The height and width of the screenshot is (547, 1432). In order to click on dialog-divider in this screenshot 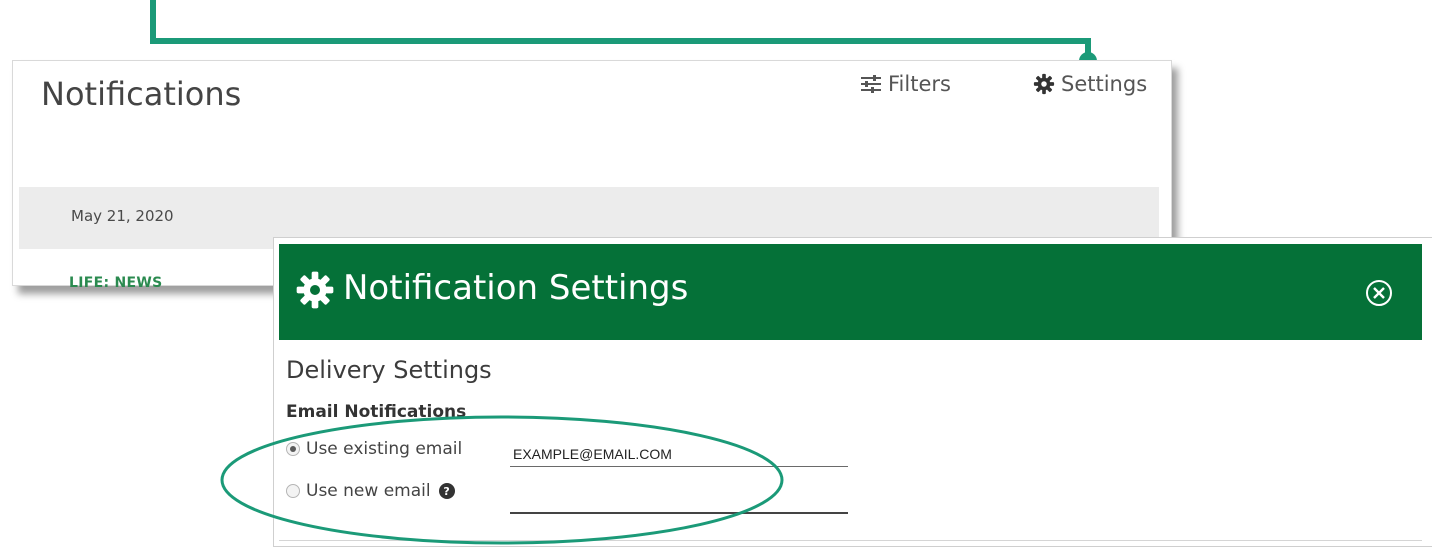, I will do `click(850, 540)`.